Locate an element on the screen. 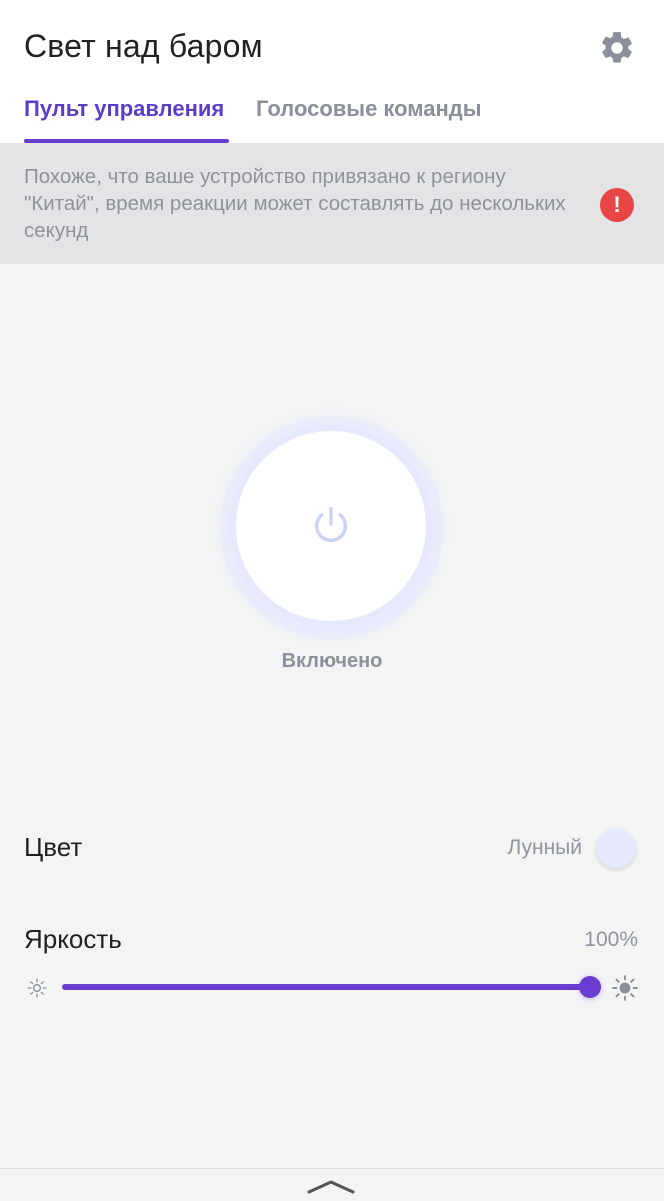  color-value: Лунный is located at coordinates (544, 848).